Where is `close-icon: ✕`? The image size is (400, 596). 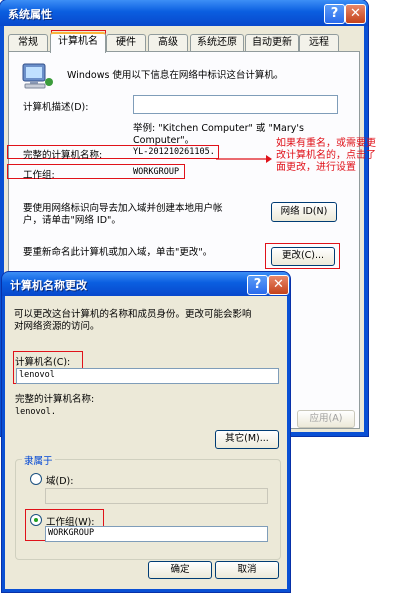 close-icon: ✕ is located at coordinates (278, 285).